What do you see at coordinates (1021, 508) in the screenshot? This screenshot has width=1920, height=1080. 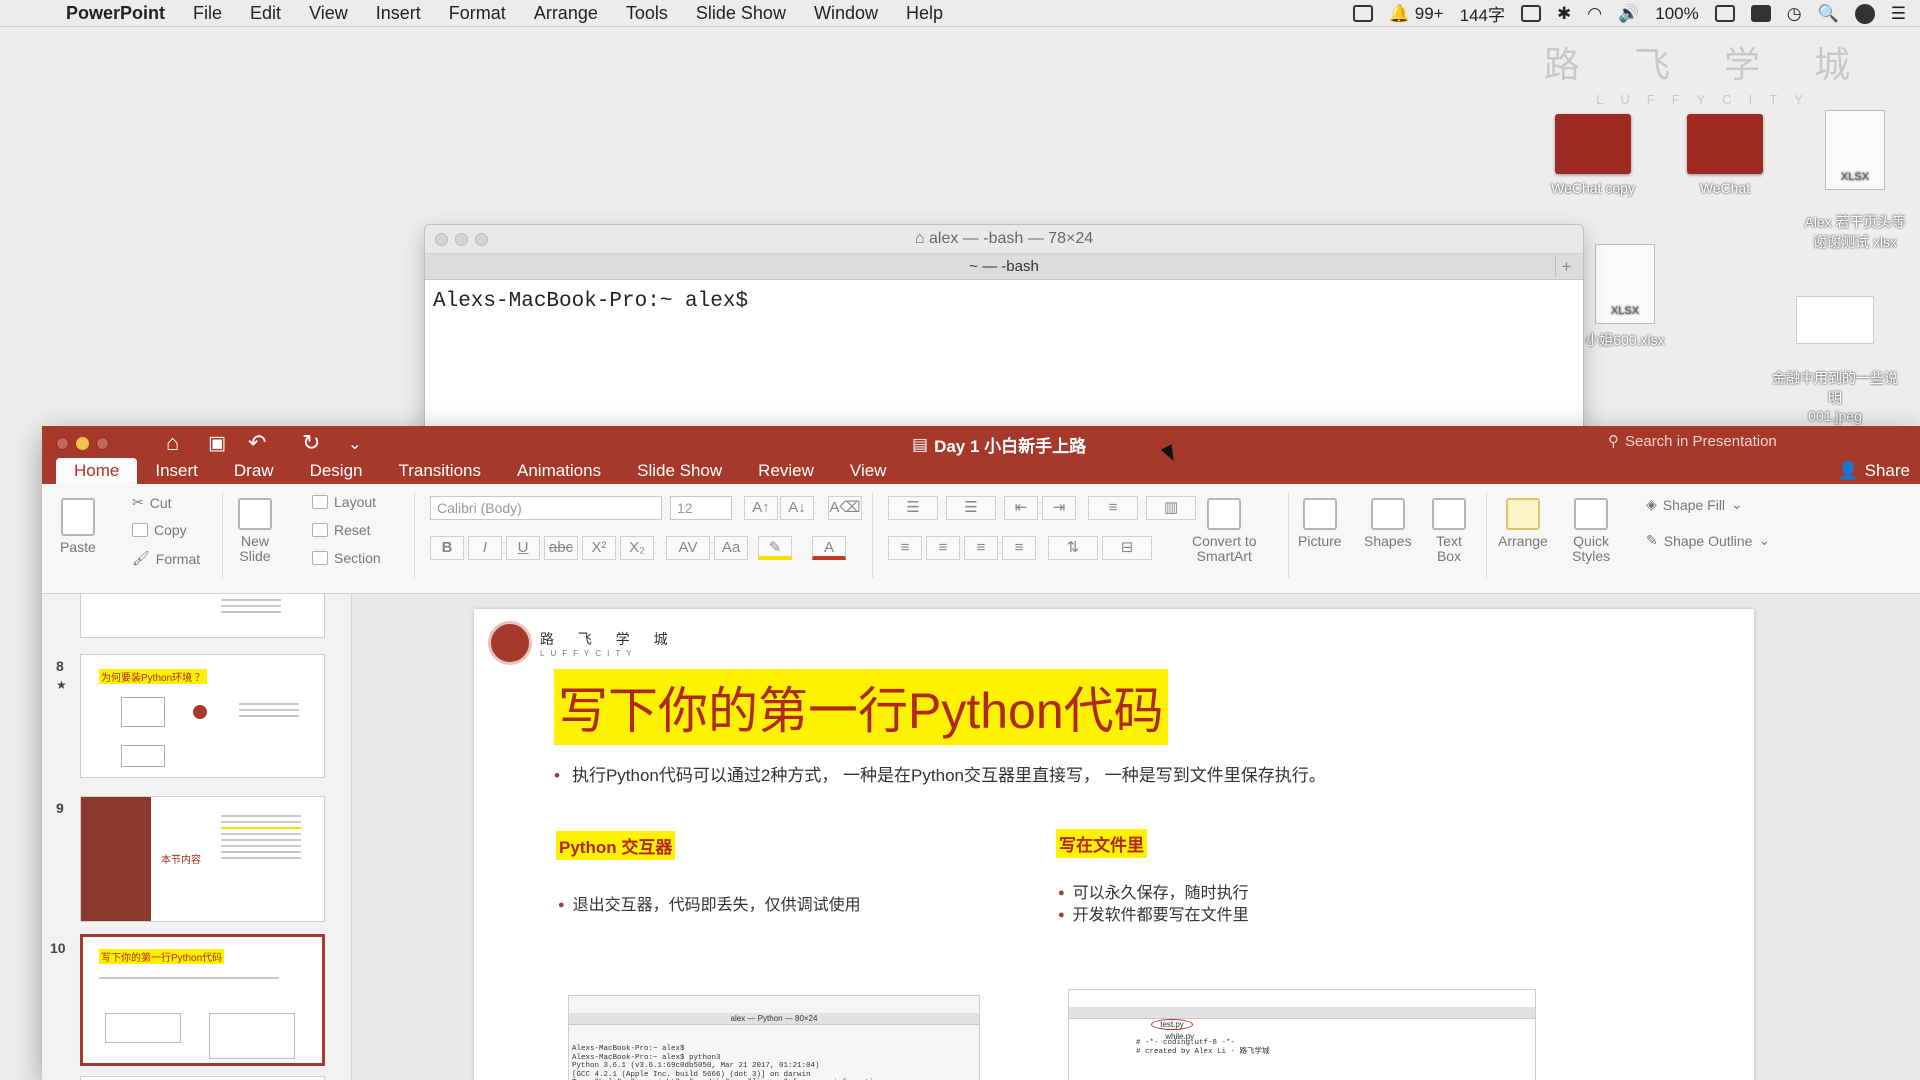 I see `decrease-indent-icon: ⇤` at bounding box center [1021, 508].